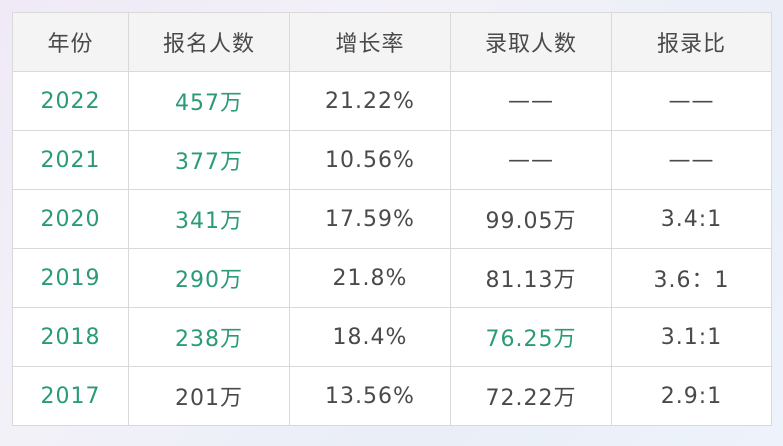  I want to click on cell-growth-rate: 21.8%, so click(370, 278).